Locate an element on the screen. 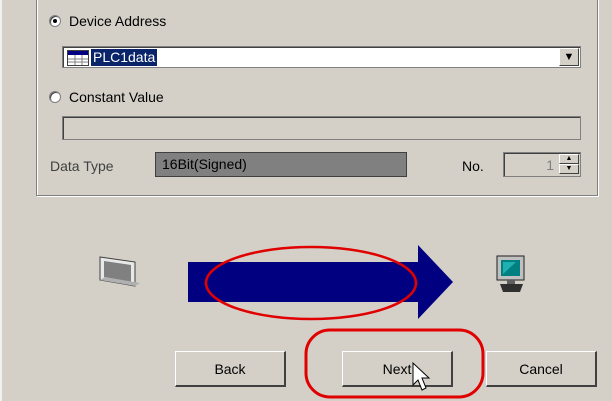 The width and height of the screenshot is (612, 401). next-highlight-overlay is located at coordinates (394, 363).